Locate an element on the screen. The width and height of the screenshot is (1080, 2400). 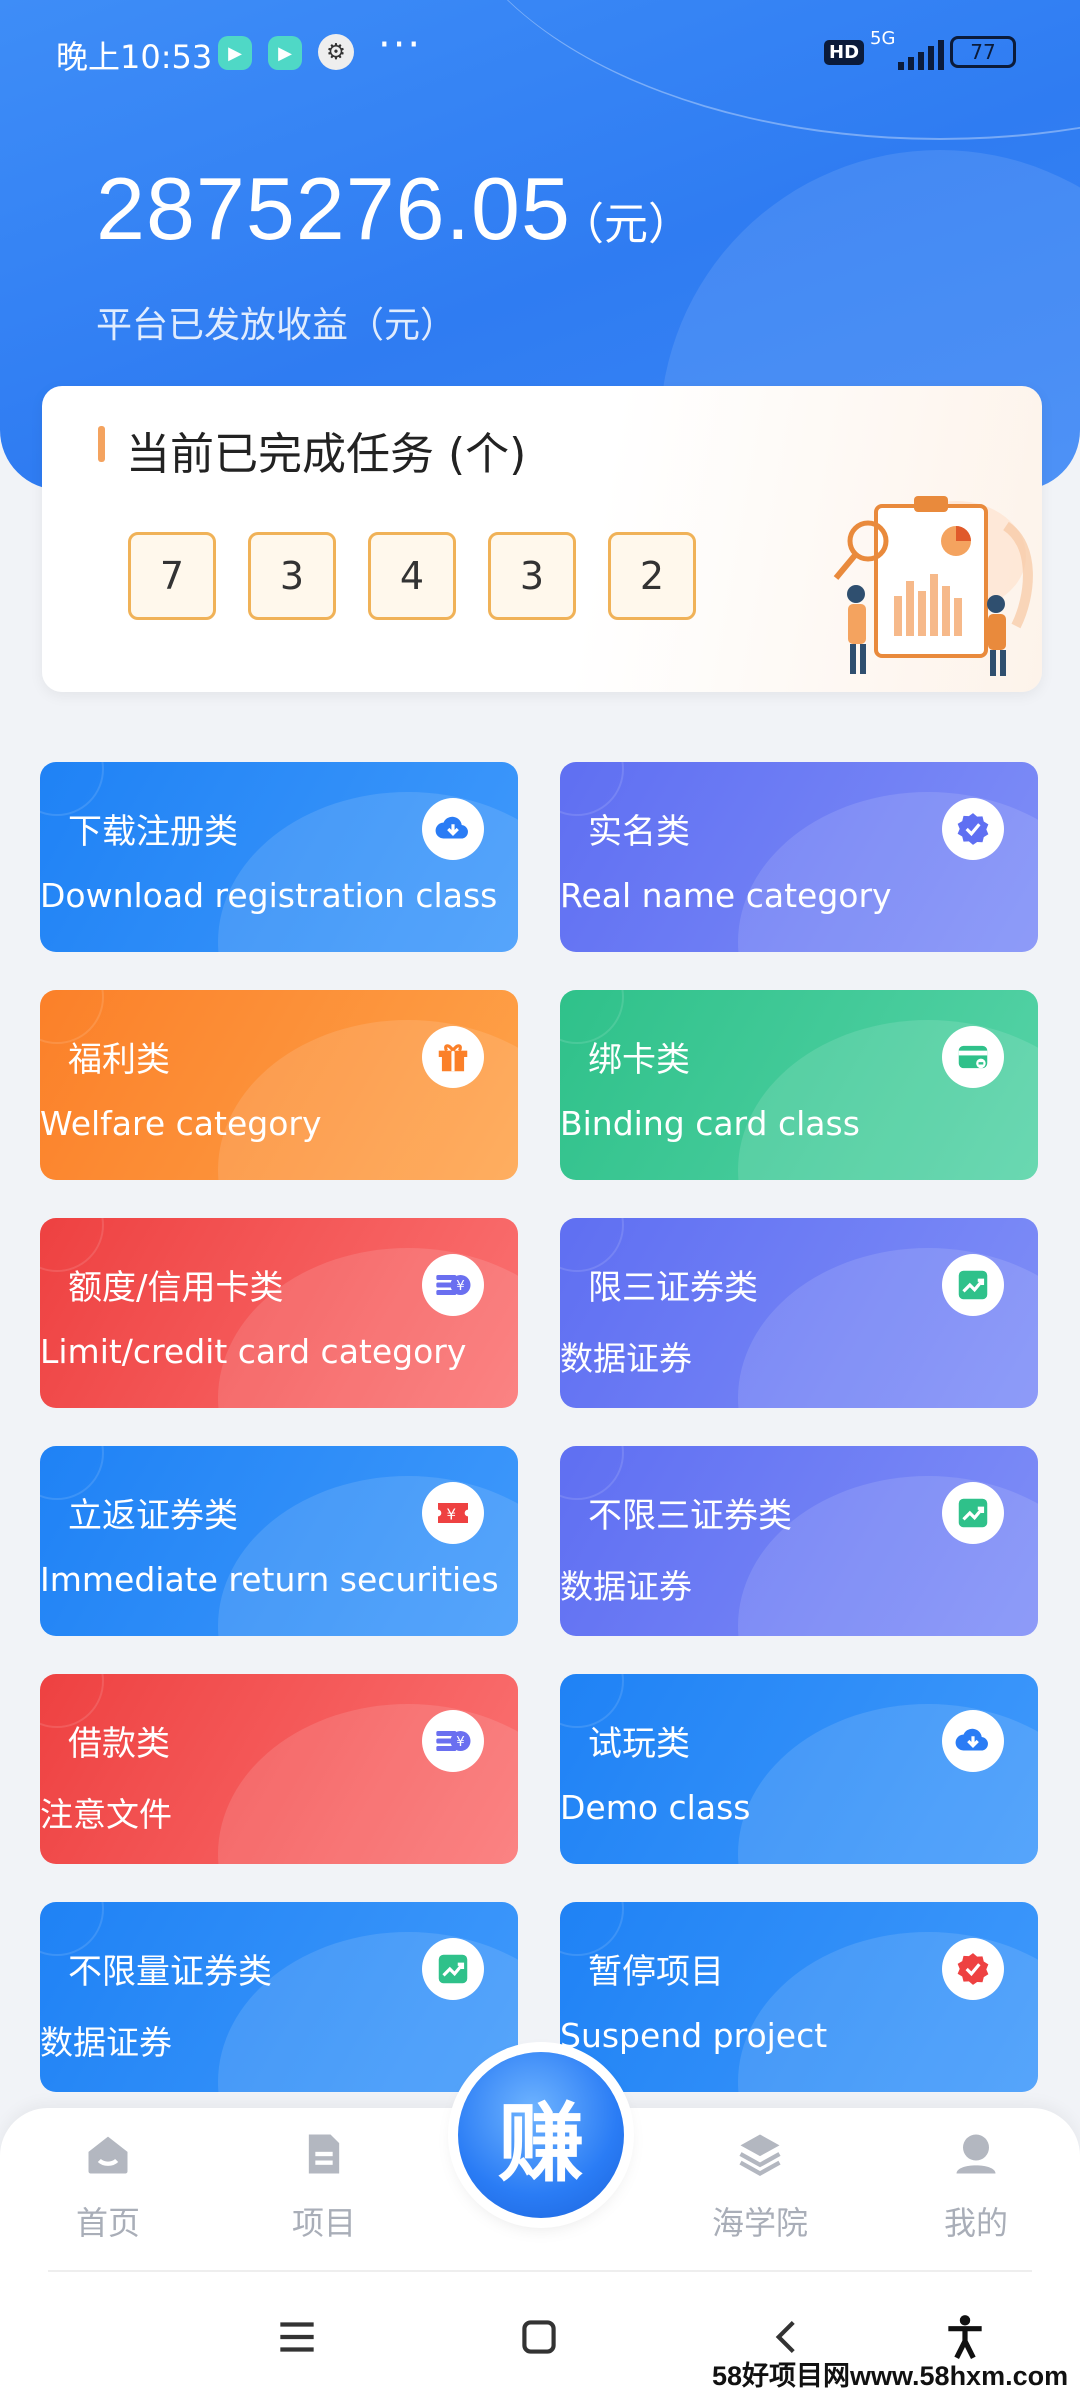
category-subtitle: 注意文件 is located at coordinates (106, 1814).